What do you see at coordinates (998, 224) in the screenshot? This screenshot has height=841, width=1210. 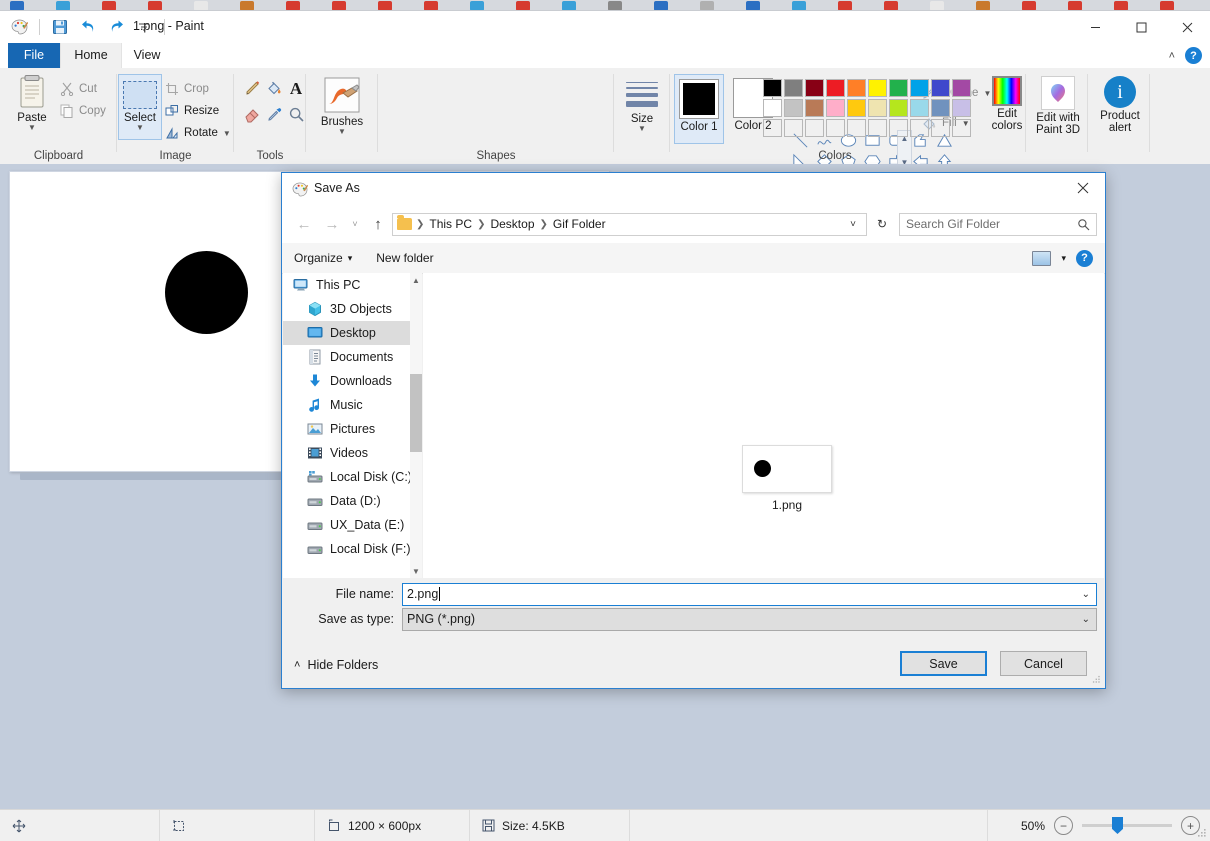 I see `search-input: Search Gif Folder` at bounding box center [998, 224].